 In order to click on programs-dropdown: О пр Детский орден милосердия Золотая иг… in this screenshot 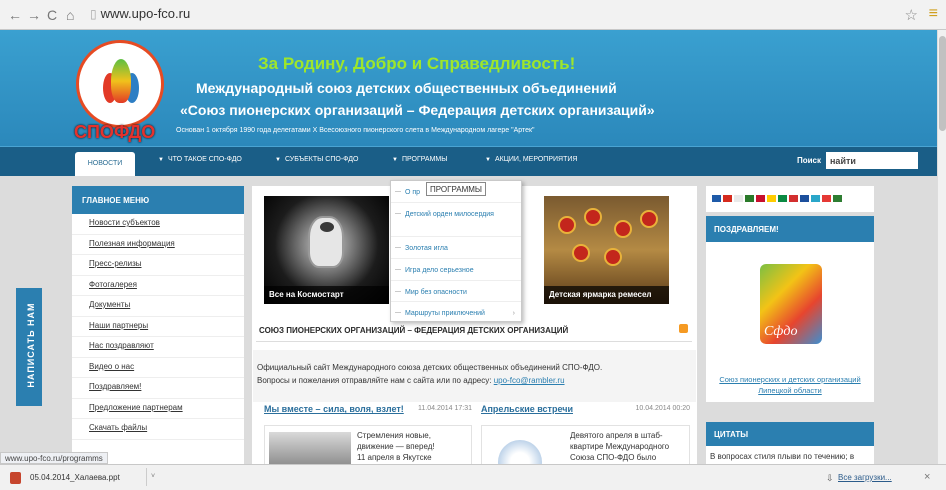, I will do `click(456, 251)`.